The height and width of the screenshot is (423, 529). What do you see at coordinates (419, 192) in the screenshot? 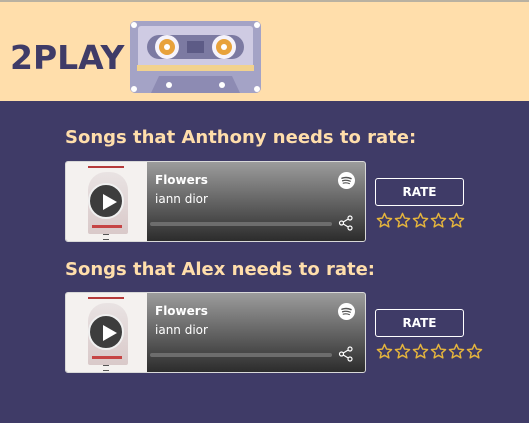
I see `rate-button-anthony: RATE` at bounding box center [419, 192].